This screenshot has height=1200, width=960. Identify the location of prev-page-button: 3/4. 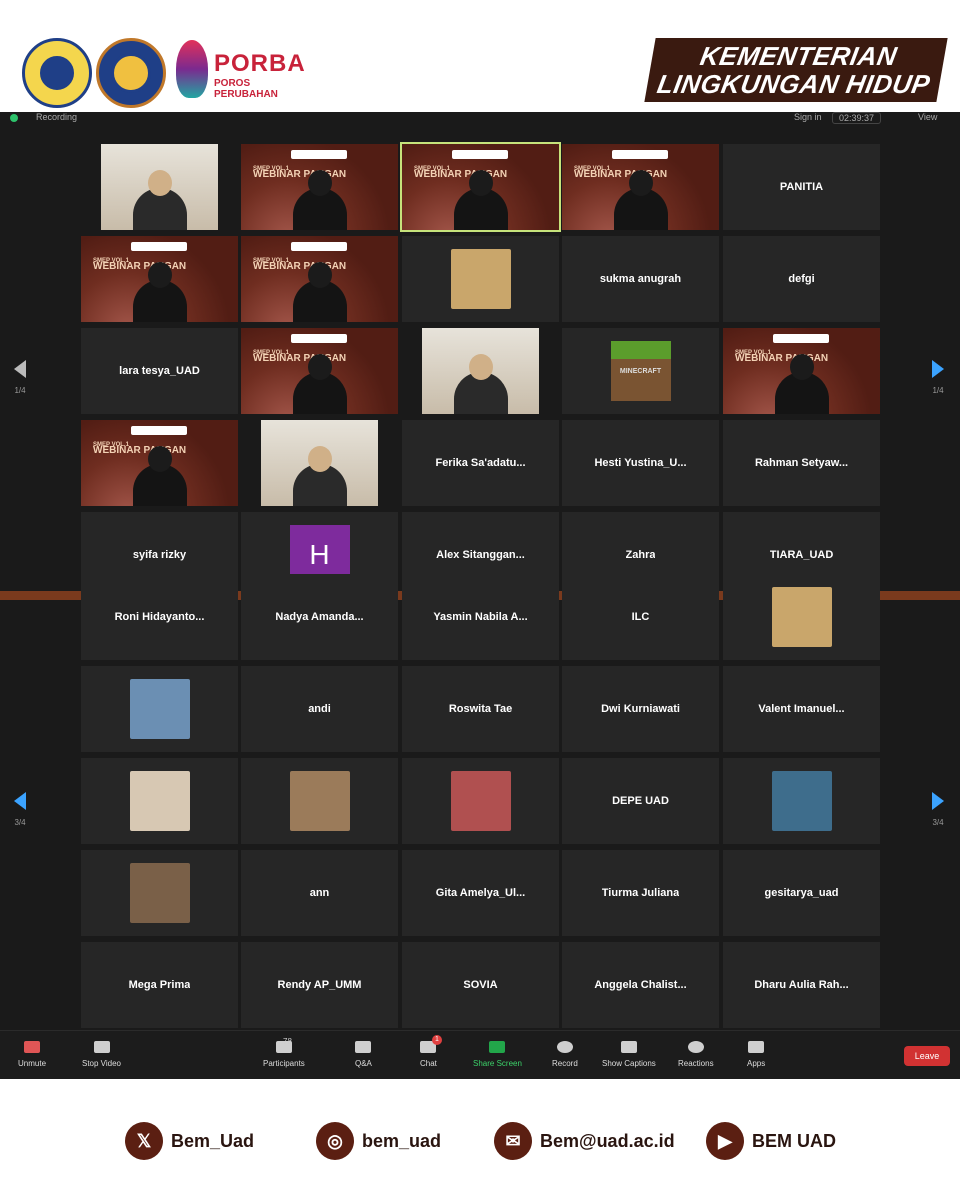
(20, 812).